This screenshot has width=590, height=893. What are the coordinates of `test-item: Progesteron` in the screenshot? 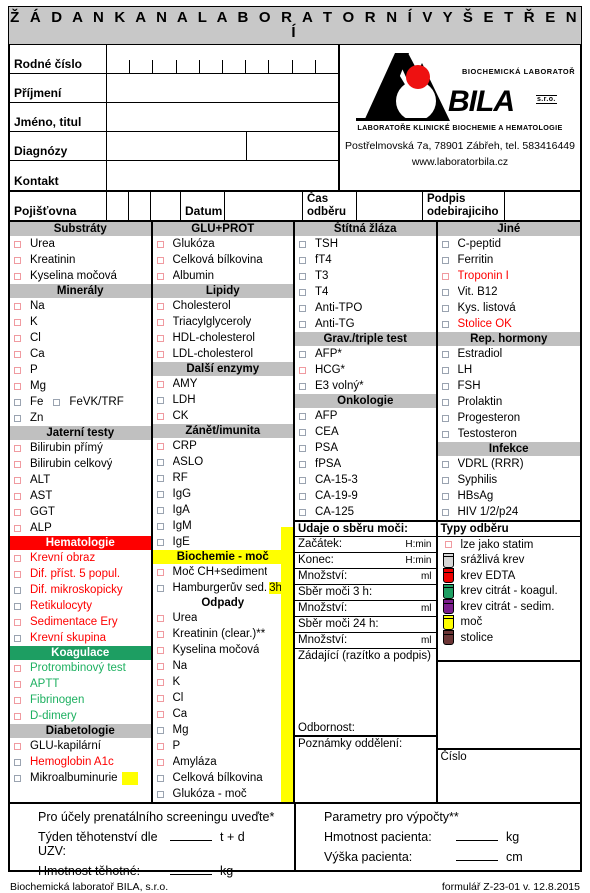 It's located at (509, 418).